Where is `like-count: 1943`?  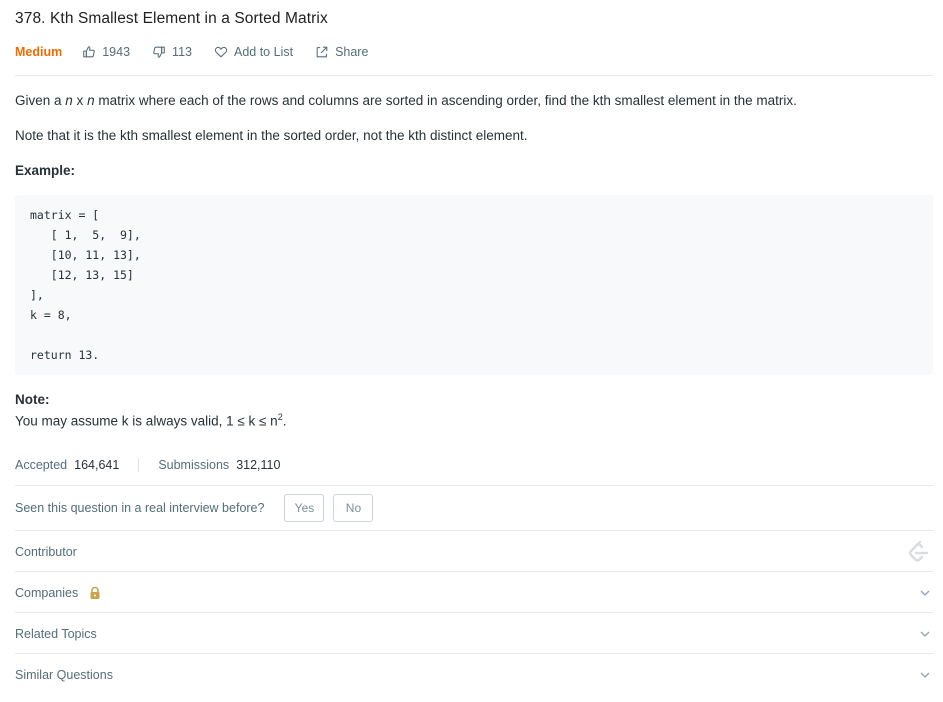
like-count: 1943 is located at coordinates (116, 52).